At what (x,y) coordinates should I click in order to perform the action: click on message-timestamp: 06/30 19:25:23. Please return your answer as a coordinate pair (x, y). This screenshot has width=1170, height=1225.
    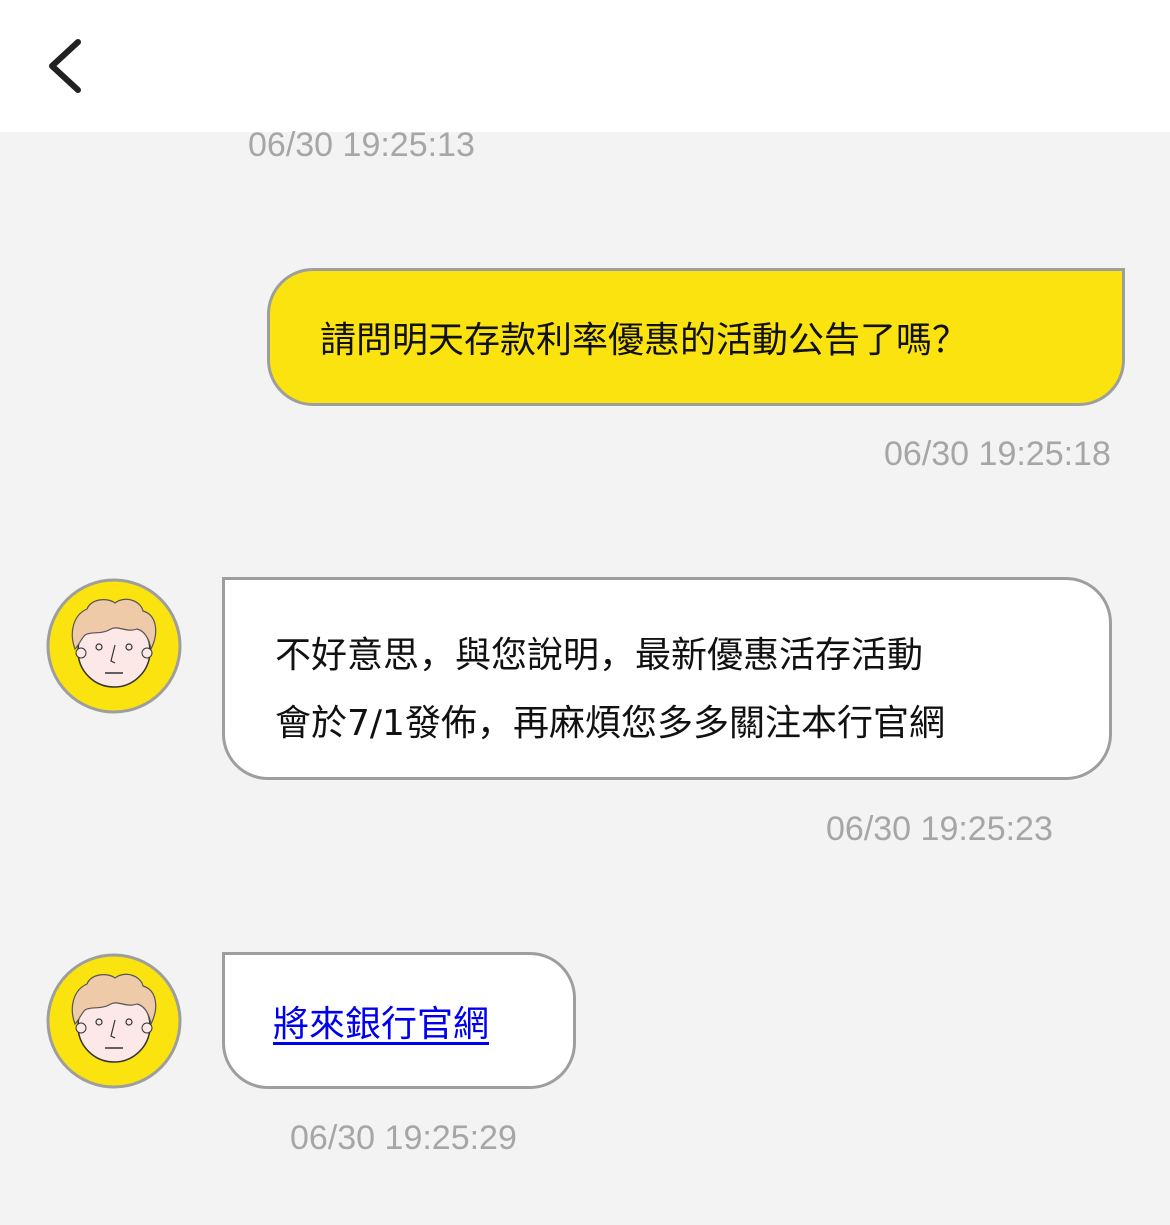
    Looking at the image, I should click on (939, 829).